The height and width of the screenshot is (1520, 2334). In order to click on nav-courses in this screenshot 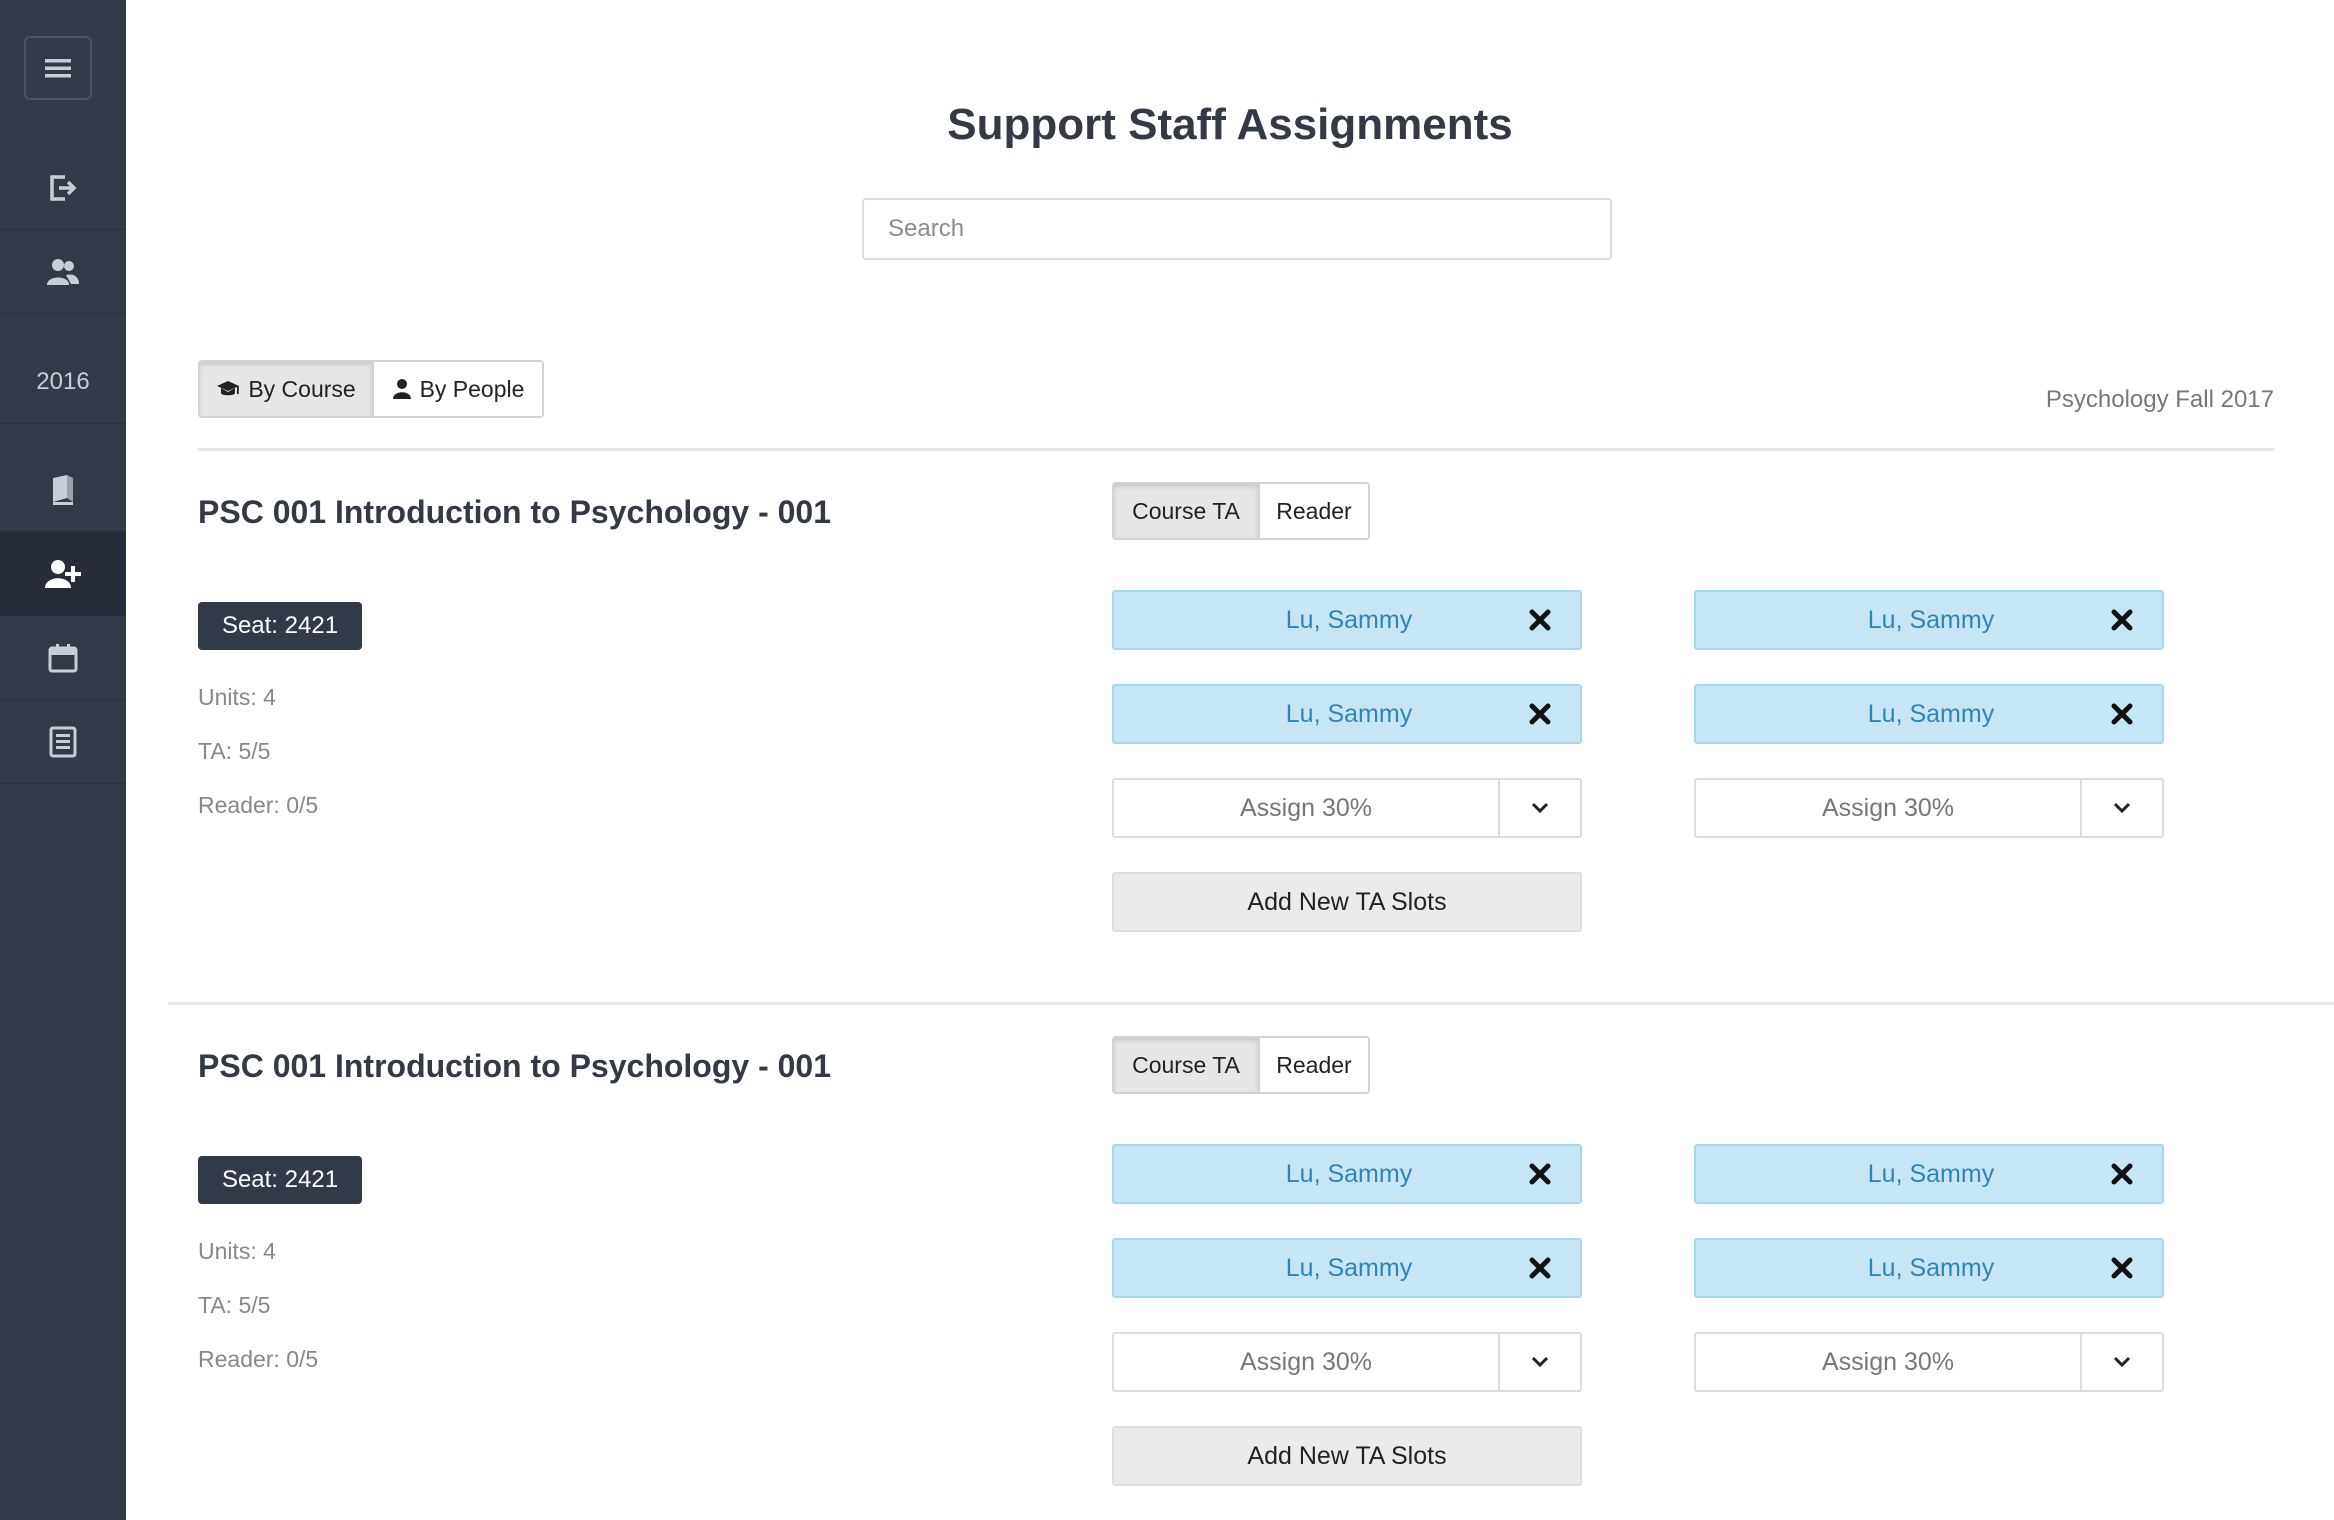, I will do `click(63, 490)`.